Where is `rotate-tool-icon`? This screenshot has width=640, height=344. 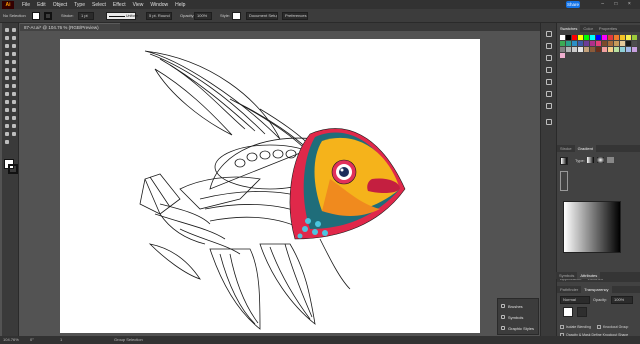
rotate-tool-icon is located at coordinates (14, 78).